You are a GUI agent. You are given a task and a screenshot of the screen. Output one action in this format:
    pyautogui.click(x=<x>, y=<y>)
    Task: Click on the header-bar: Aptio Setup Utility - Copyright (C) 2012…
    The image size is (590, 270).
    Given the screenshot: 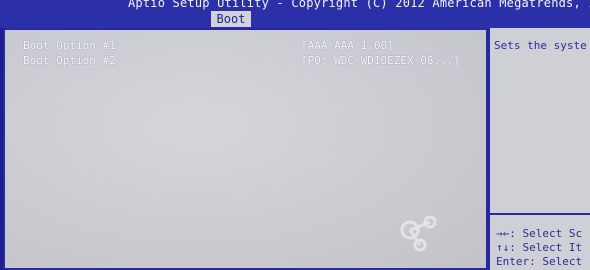 What is the action you would take?
    pyautogui.click(x=295, y=14)
    